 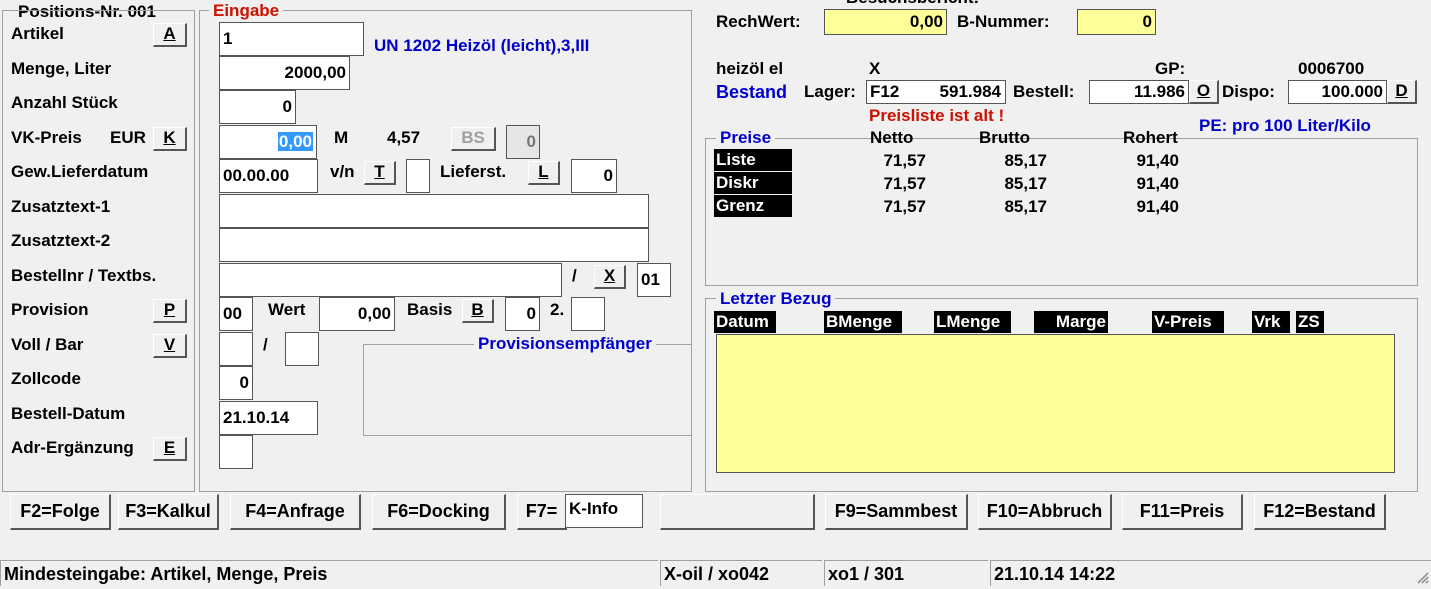 I want to click on label-vollbar: Voll / Bar, so click(x=47, y=344).